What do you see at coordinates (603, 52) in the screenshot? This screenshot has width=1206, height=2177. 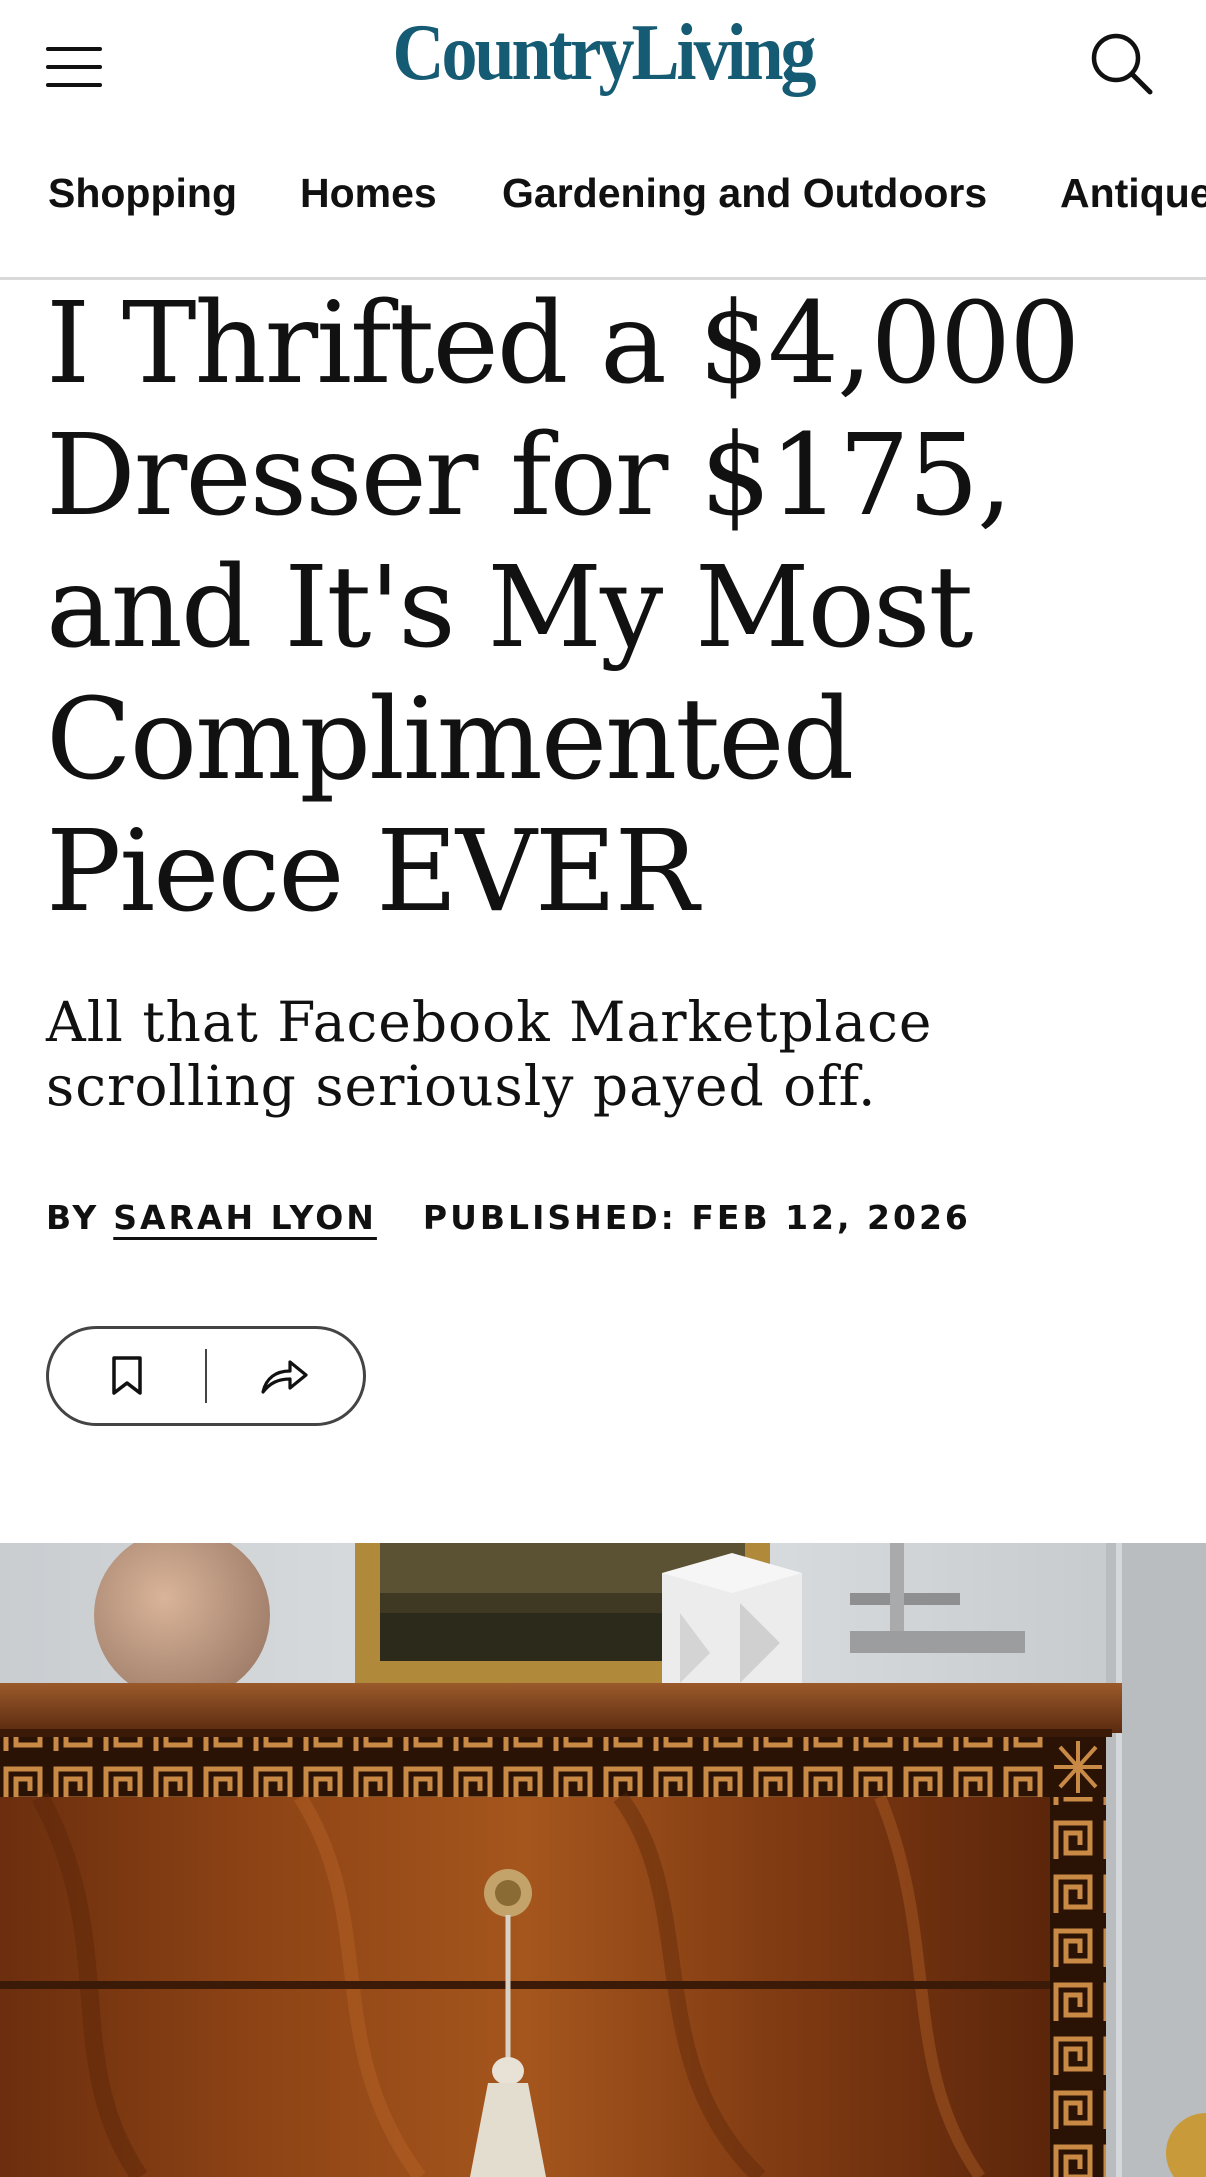 I see `site-logo: CountryLiving` at bounding box center [603, 52].